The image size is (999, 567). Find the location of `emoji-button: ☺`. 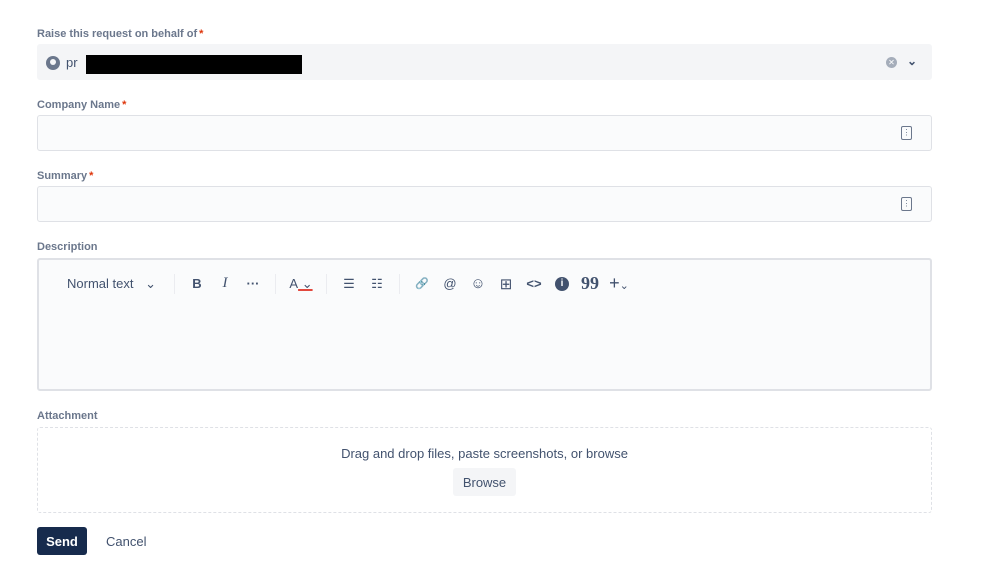

emoji-button: ☺ is located at coordinates (478, 283).